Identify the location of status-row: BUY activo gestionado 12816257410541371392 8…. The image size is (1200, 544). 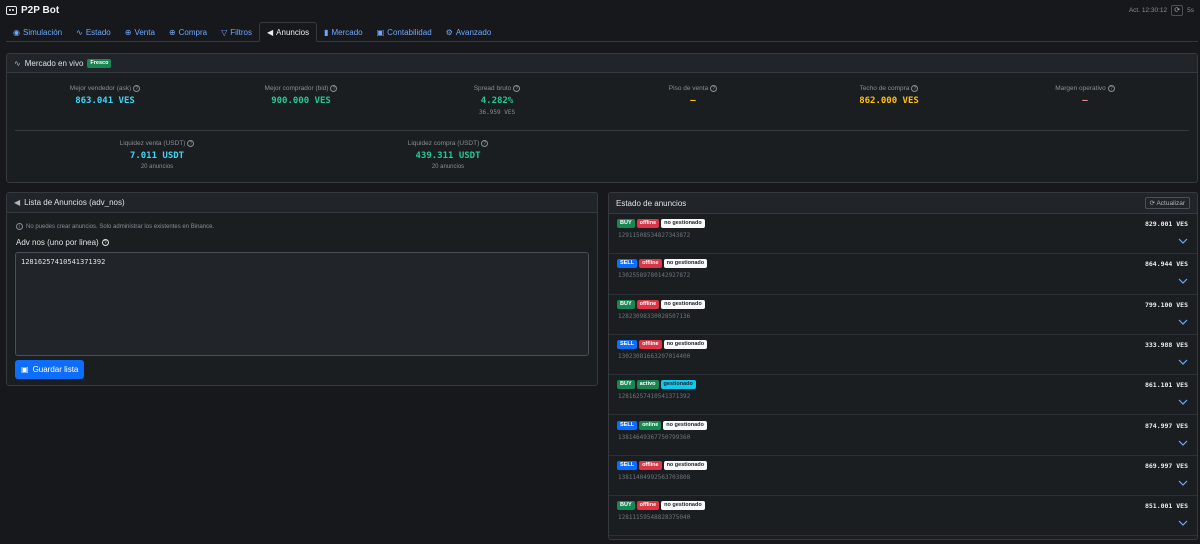
(903, 395).